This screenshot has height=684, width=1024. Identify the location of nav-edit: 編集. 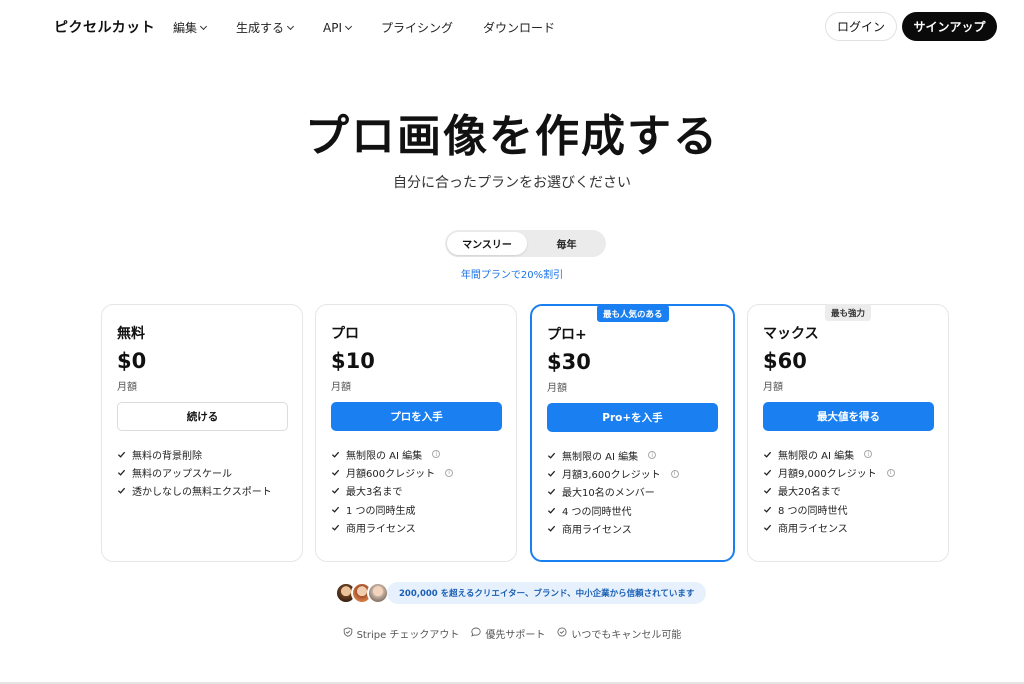
(190, 27).